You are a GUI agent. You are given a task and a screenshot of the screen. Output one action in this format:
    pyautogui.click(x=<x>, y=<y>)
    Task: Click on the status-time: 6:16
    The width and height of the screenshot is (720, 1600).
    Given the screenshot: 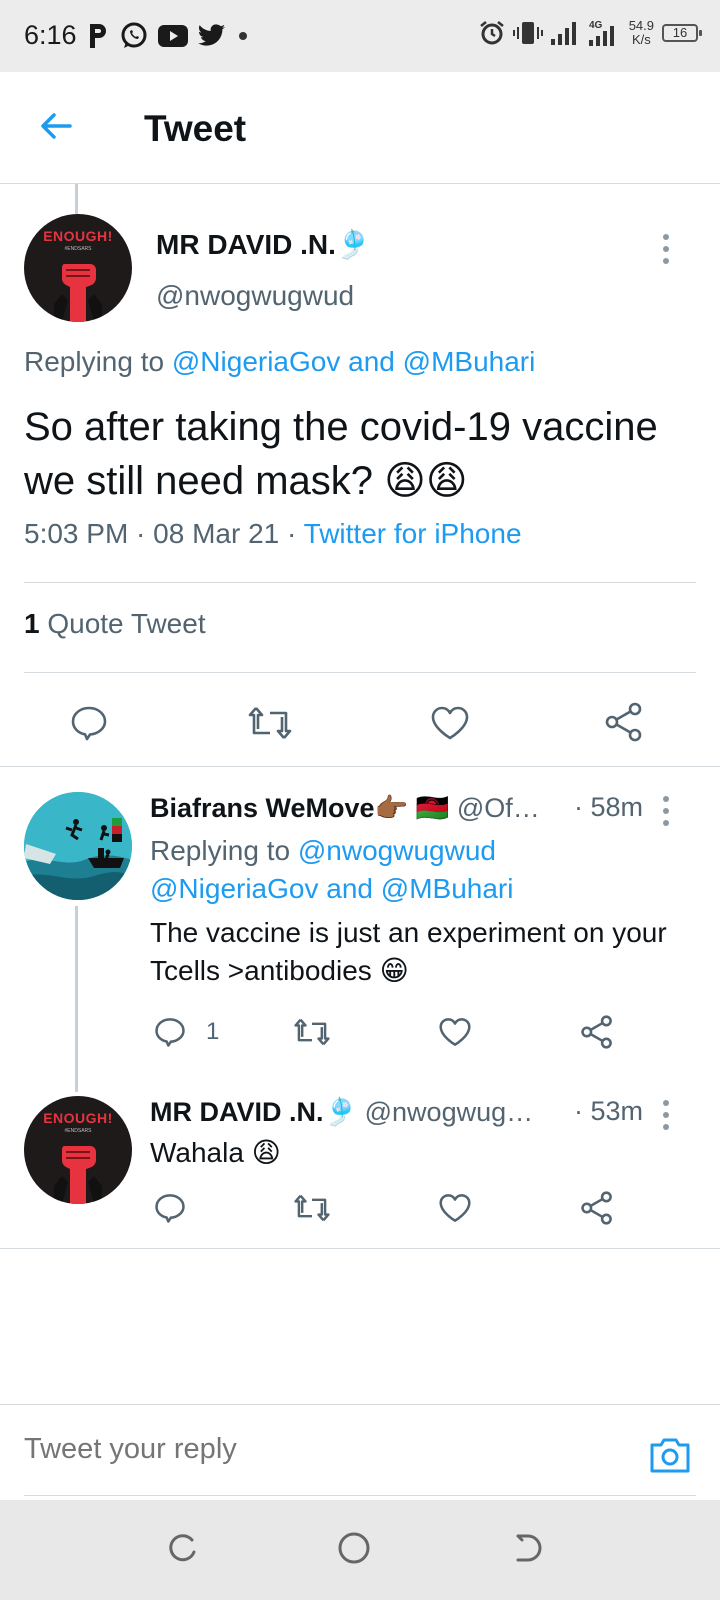 What is the action you would take?
    pyautogui.click(x=50, y=35)
    